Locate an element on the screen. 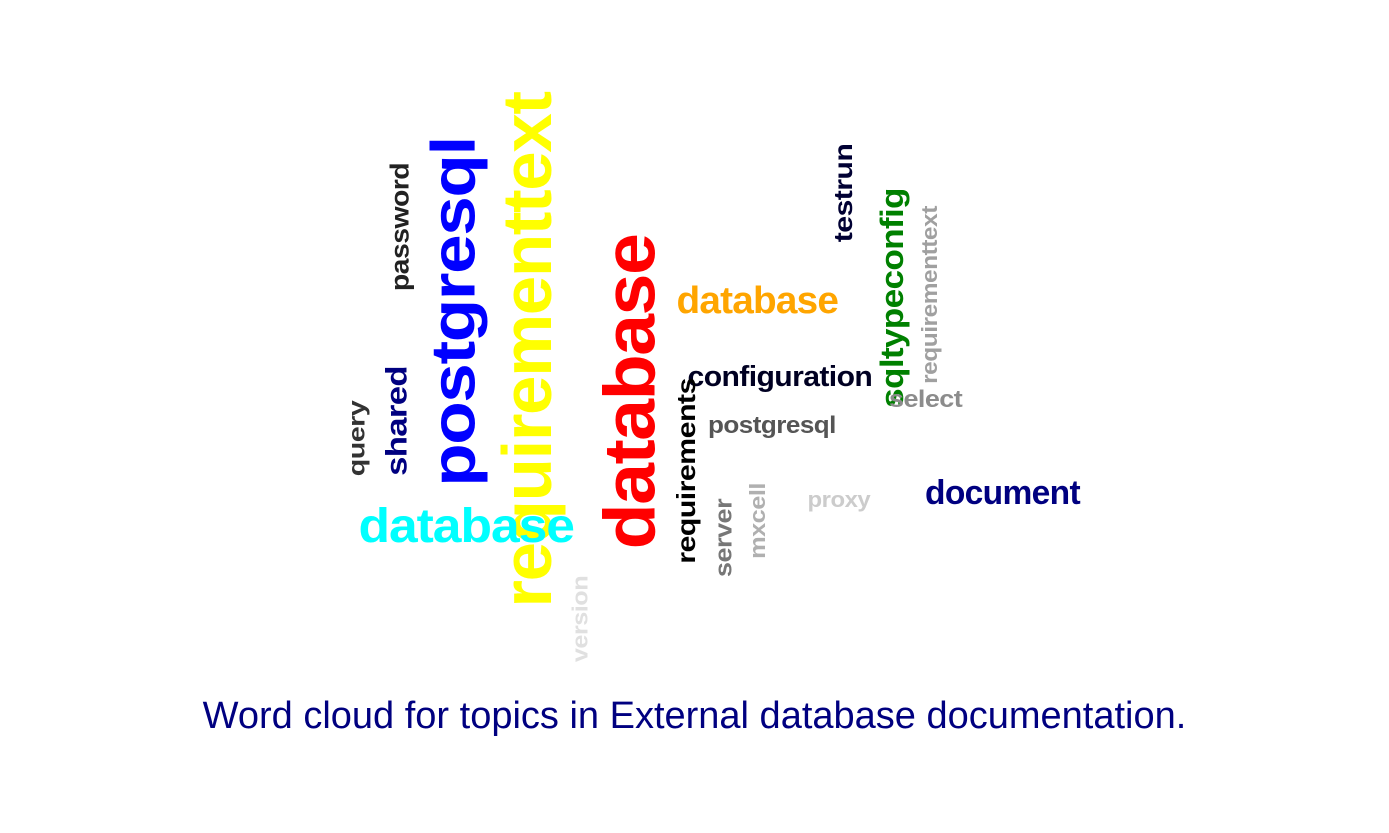 The width and height of the screenshot is (1389, 833). word-select-16: select is located at coordinates (925, 399).